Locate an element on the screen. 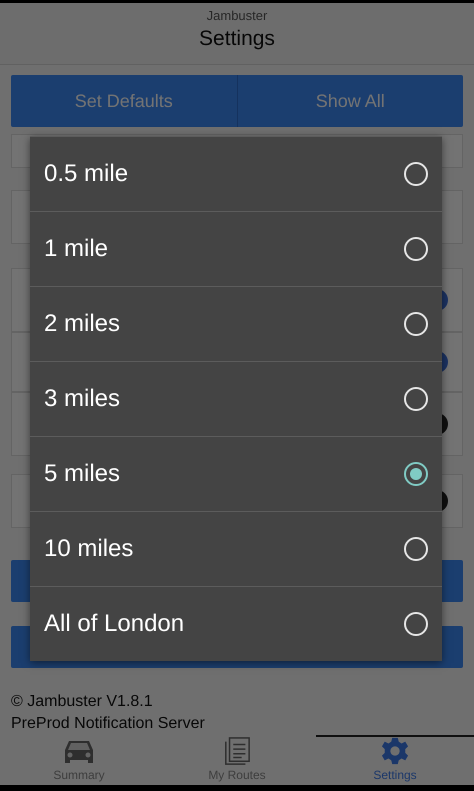 The height and width of the screenshot is (791, 474). app-name: Jambuster is located at coordinates (237, 15).